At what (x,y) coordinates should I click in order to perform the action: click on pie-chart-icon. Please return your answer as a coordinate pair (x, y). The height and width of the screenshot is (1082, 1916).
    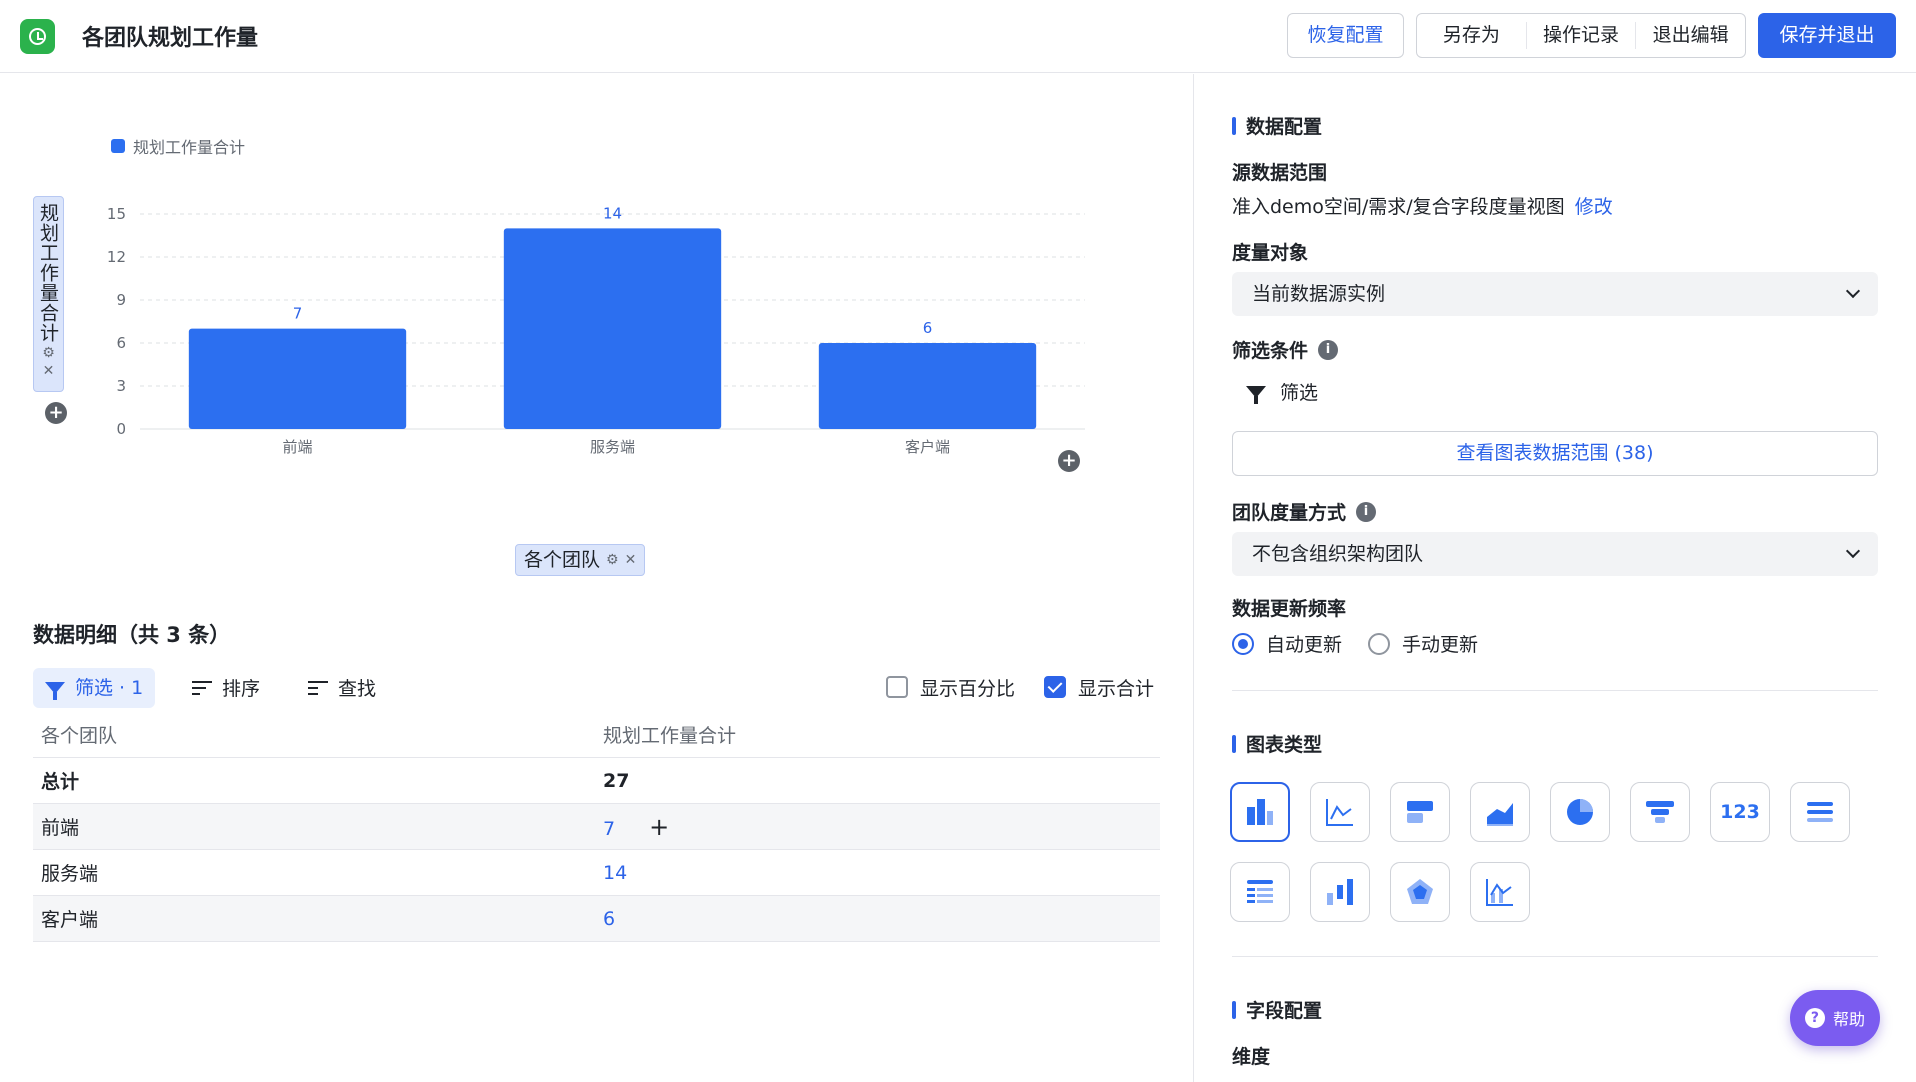
    Looking at the image, I should click on (1580, 812).